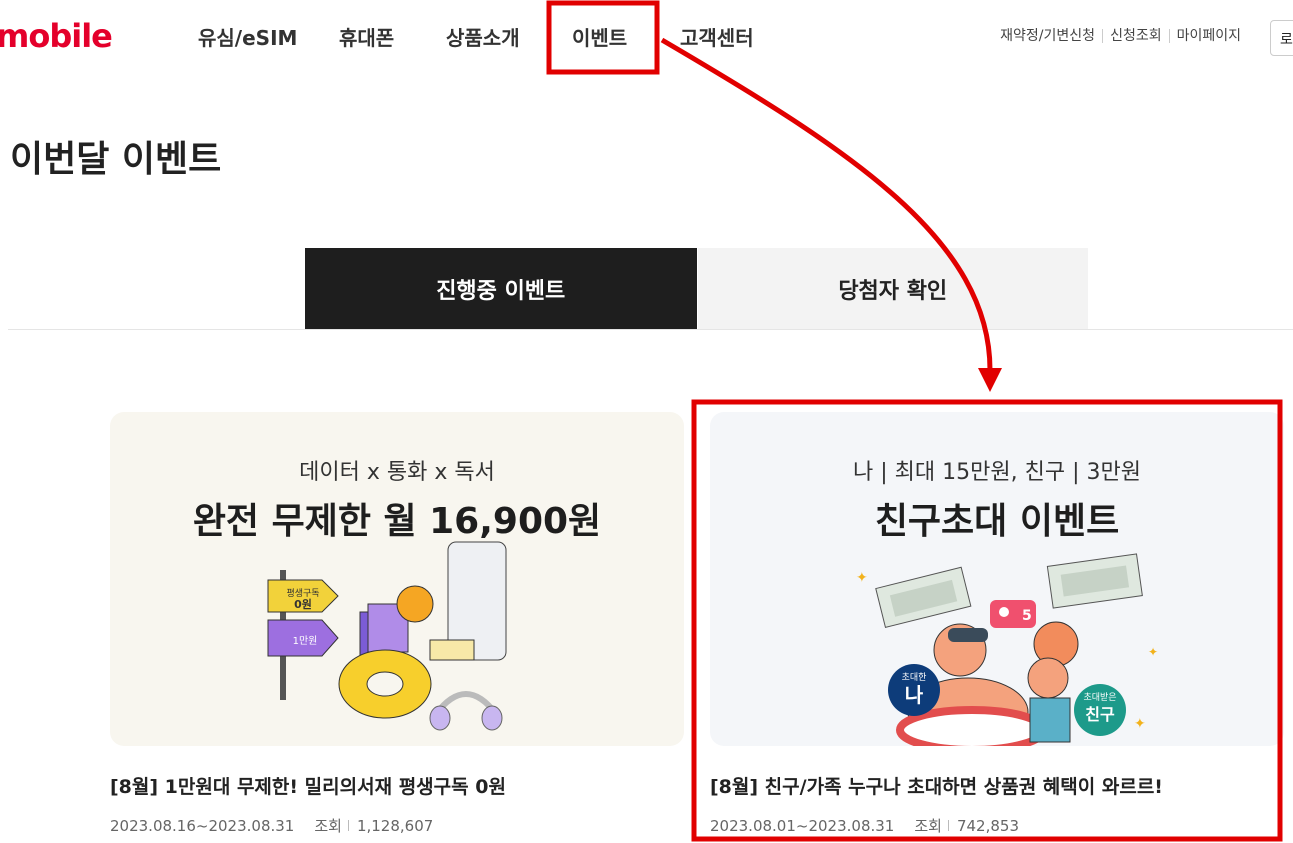  What do you see at coordinates (650, 329) in the screenshot?
I see `tab-divider` at bounding box center [650, 329].